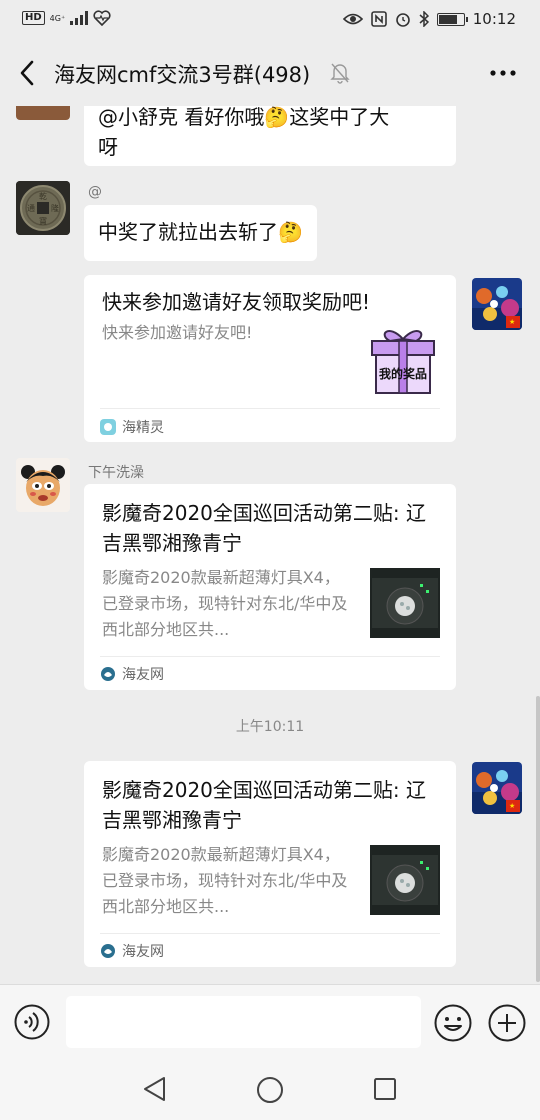  I want to click on chat-title: 海友网cmf交流3号群(498), so click(182, 75).